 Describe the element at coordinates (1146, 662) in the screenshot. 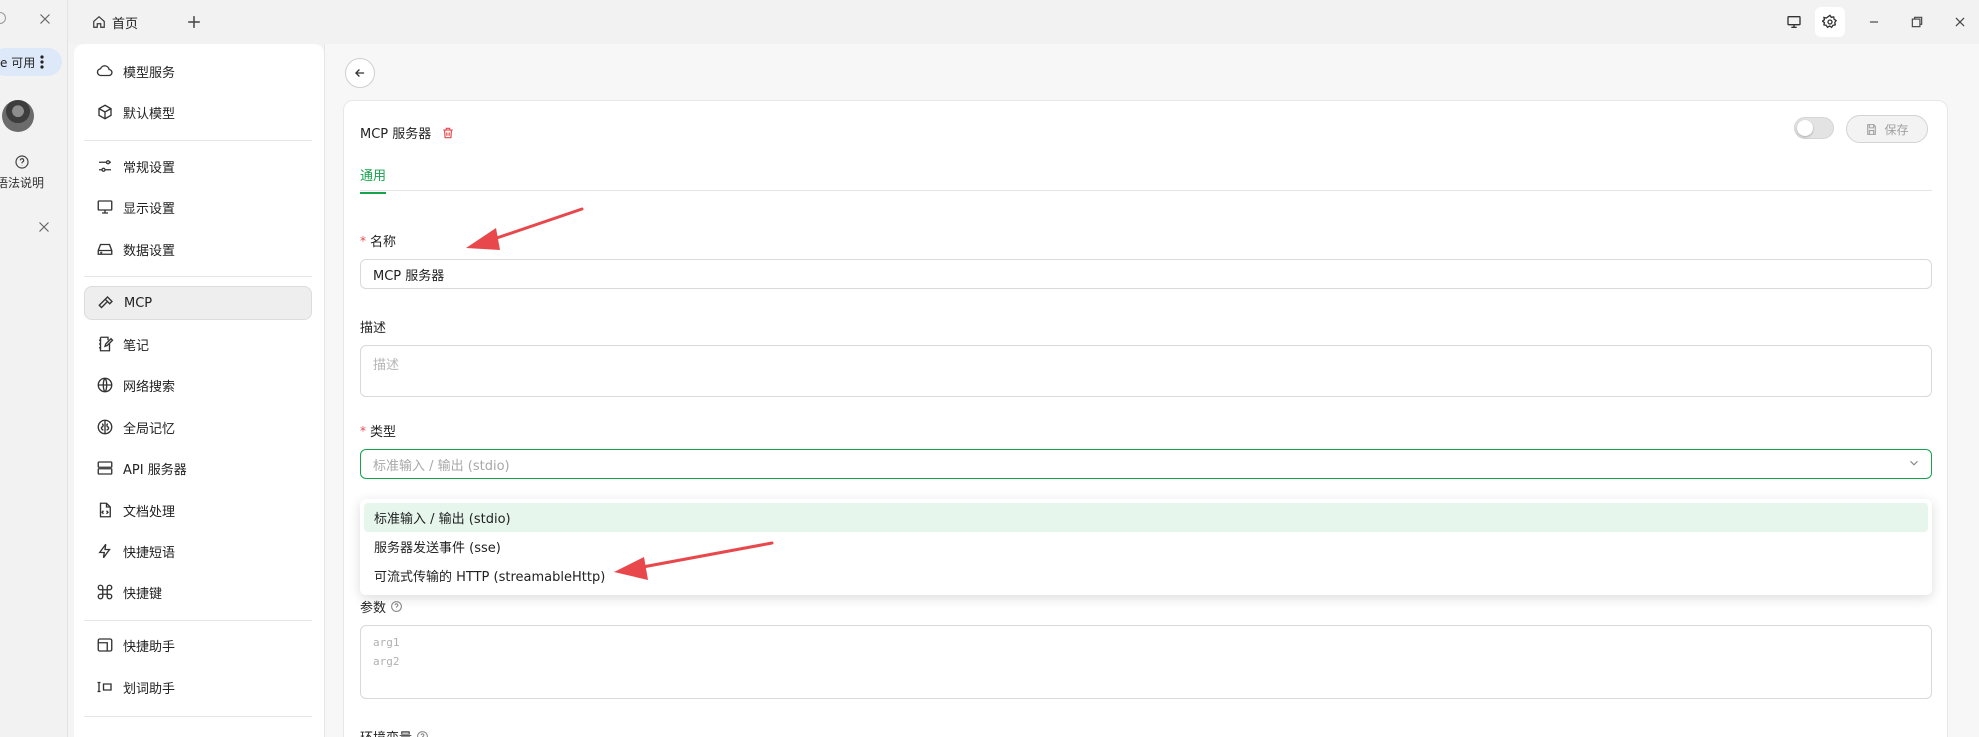

I see `params-field: arg1 arg2` at that location.